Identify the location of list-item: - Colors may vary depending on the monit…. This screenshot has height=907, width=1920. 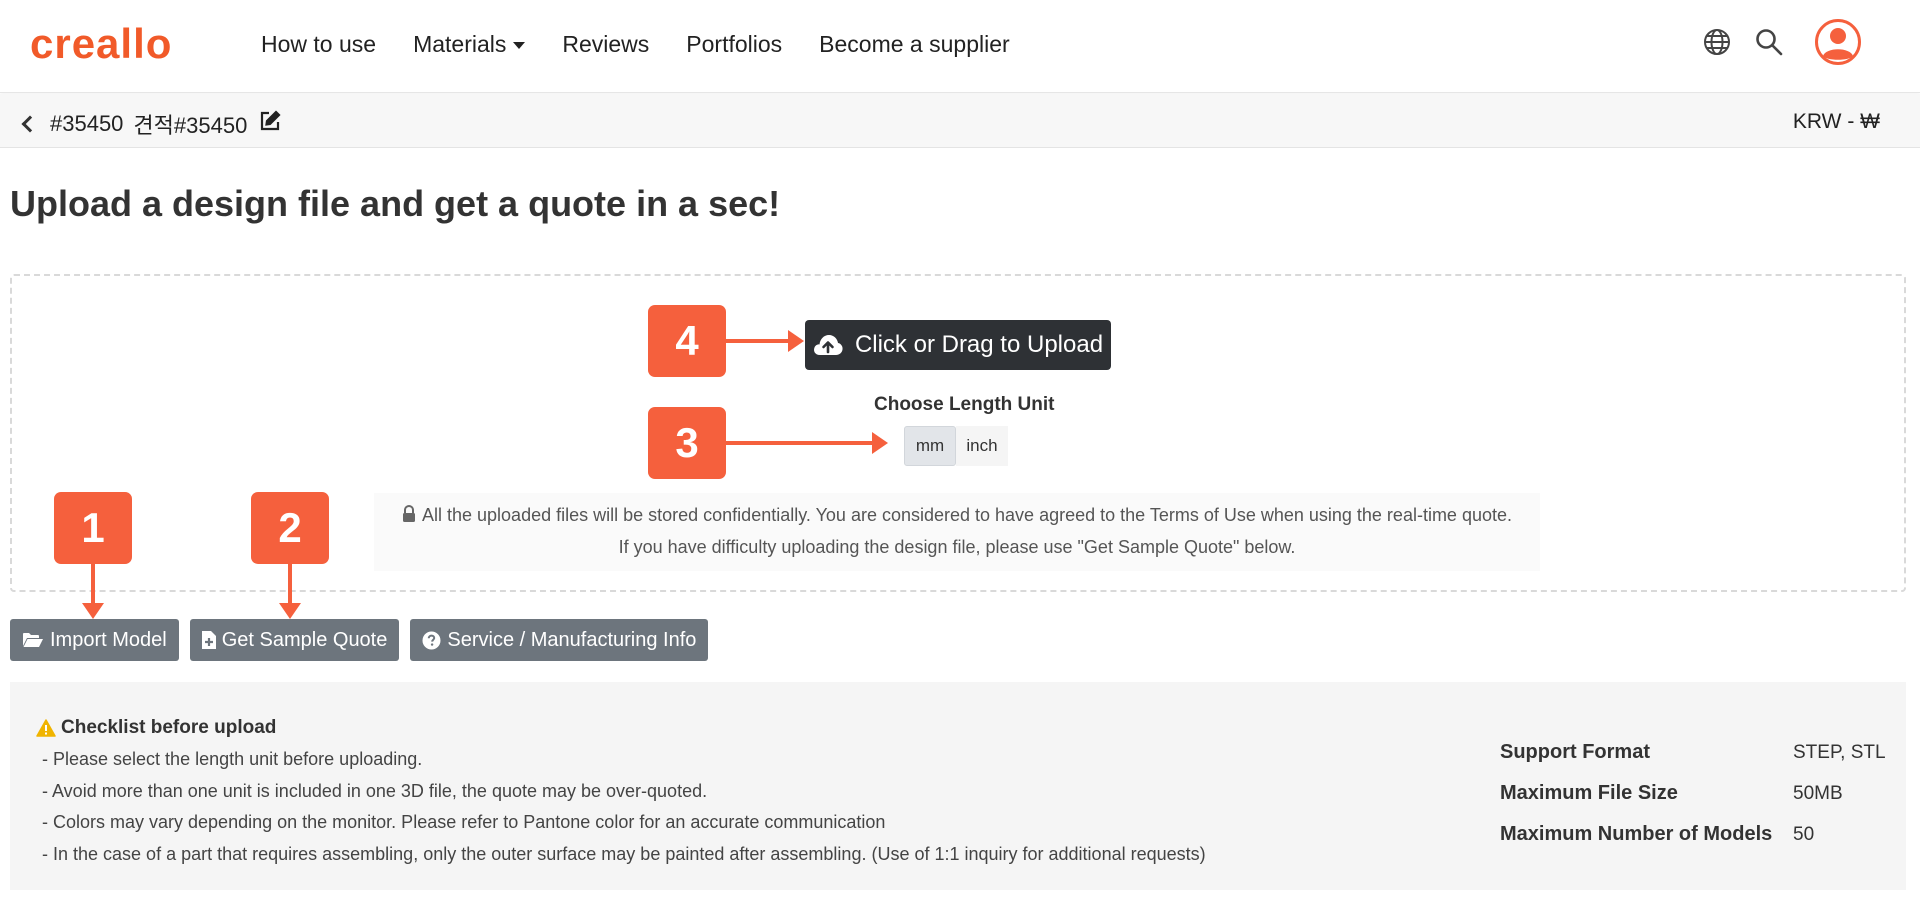
(464, 822).